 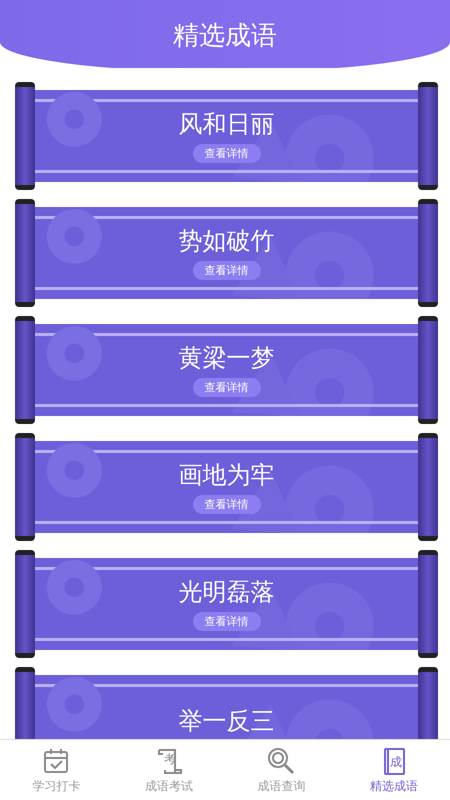 What do you see at coordinates (226, 474) in the screenshot?
I see `idiom-title: 画地为牢` at bounding box center [226, 474].